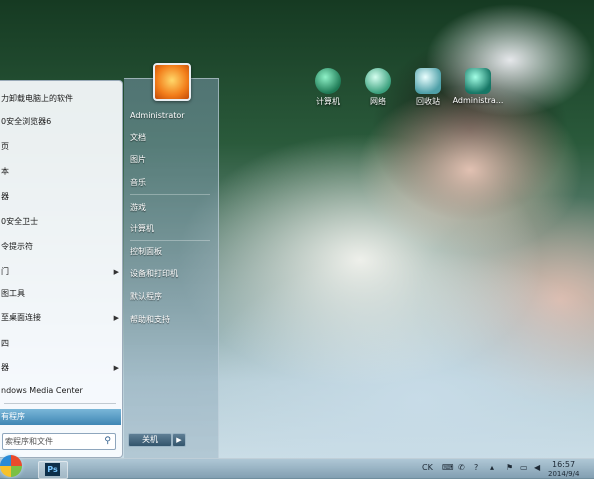  Describe the element at coordinates (138, 183) in the screenshot. I see `start-item-music: 音乐` at that location.